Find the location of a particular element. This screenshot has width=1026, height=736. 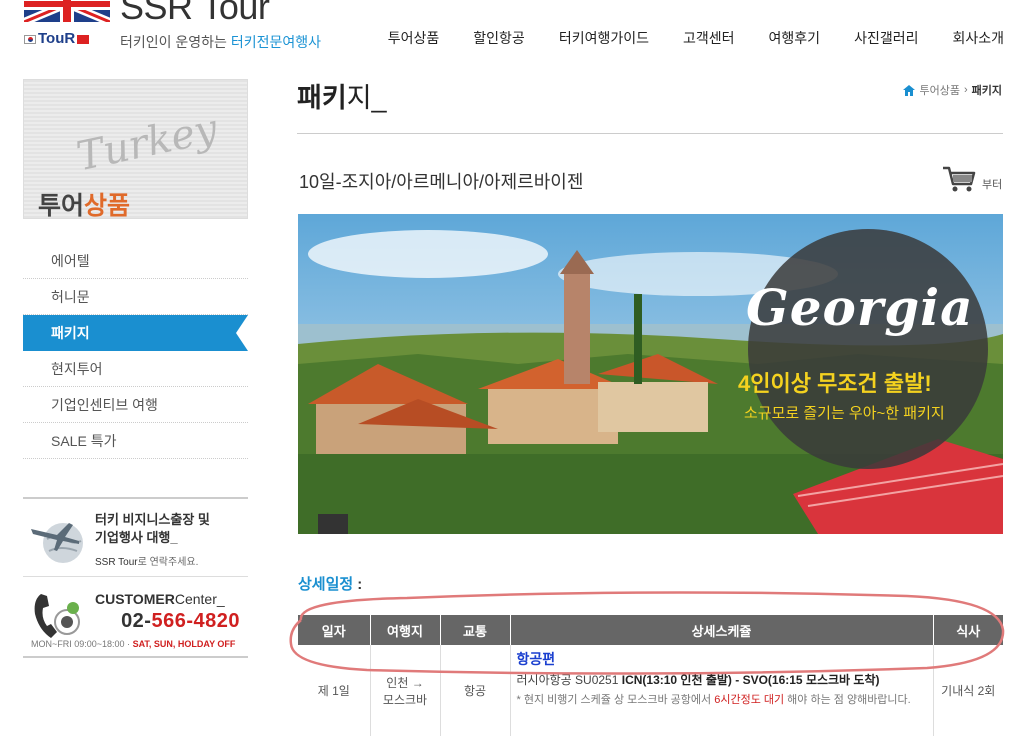

place-line2: 모스크바 is located at coordinates (405, 699).